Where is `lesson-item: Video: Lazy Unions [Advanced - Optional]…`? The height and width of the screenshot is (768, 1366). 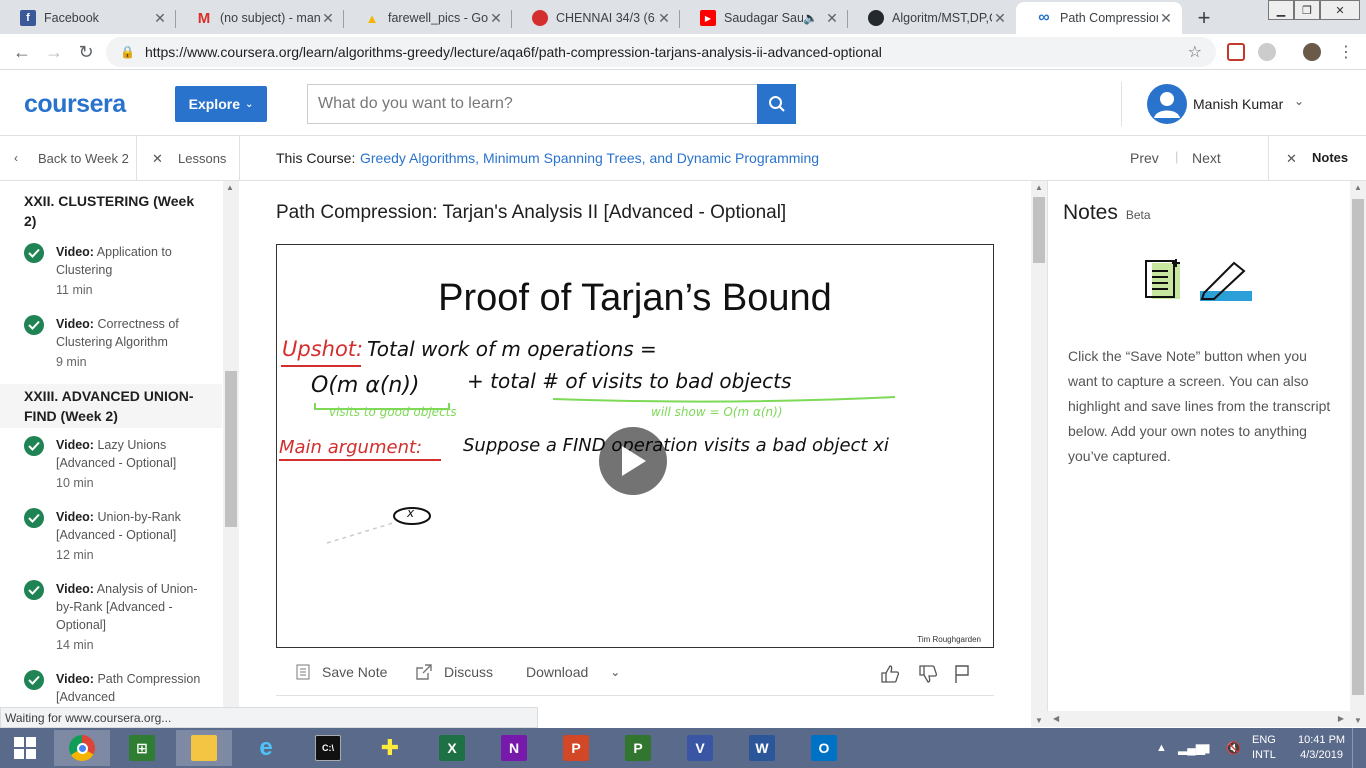
lesson-item: Video: Lazy Unions [Advanced - Optional]… is located at coordinates (119, 464).